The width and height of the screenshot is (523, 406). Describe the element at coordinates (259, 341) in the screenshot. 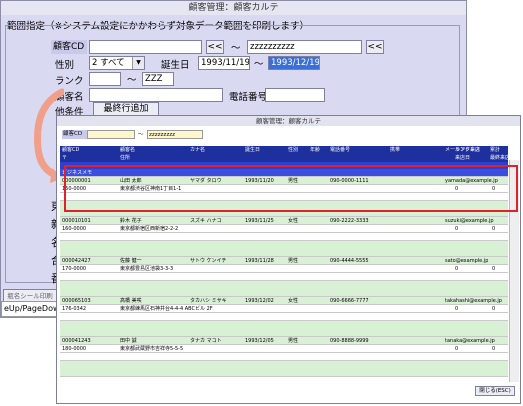

I see `record-birth: 1993/12/05` at that location.